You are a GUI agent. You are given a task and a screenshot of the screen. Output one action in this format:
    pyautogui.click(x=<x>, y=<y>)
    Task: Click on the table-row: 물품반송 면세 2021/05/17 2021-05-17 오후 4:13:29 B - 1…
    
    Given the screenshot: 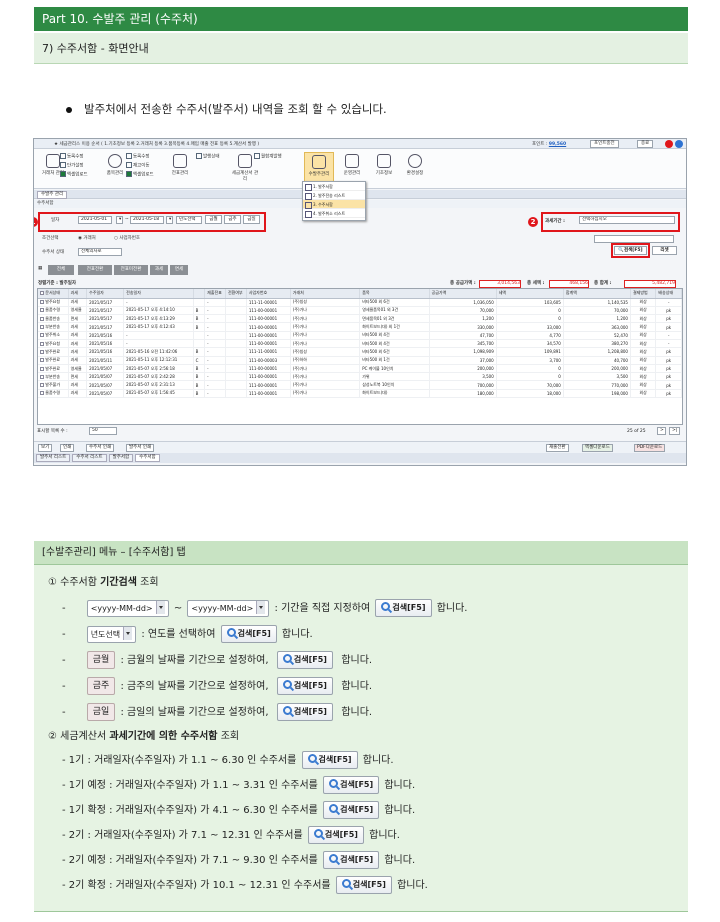 What is the action you would take?
    pyautogui.click(x=360, y=319)
    